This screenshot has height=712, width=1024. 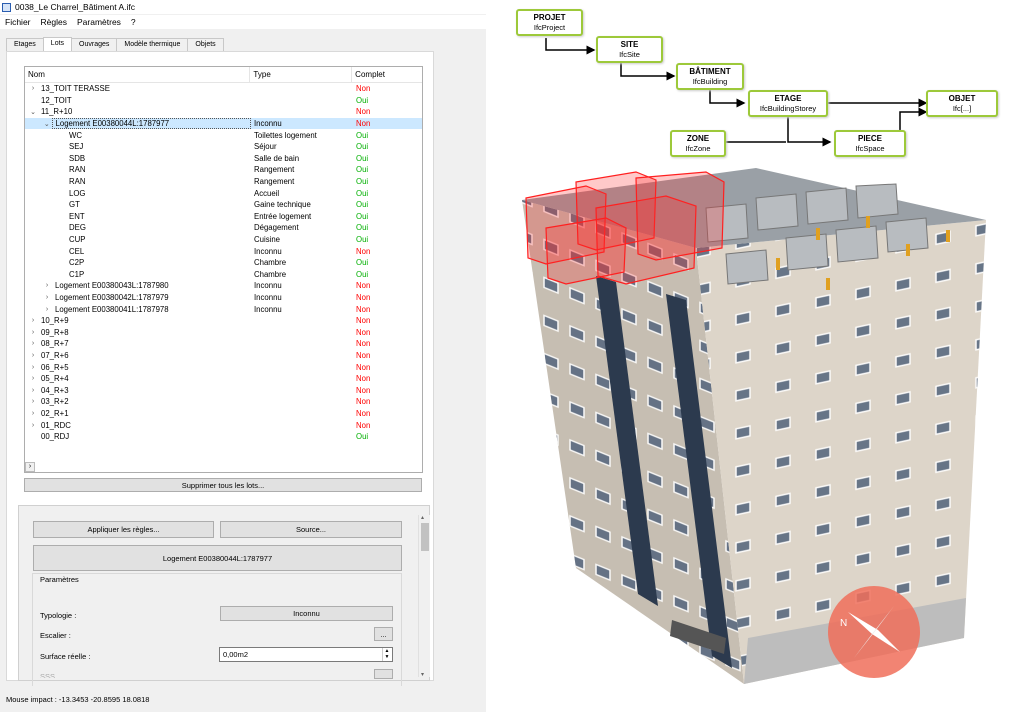 I want to click on tree-row: › 01_RDC Non, so click(x=223, y=425).